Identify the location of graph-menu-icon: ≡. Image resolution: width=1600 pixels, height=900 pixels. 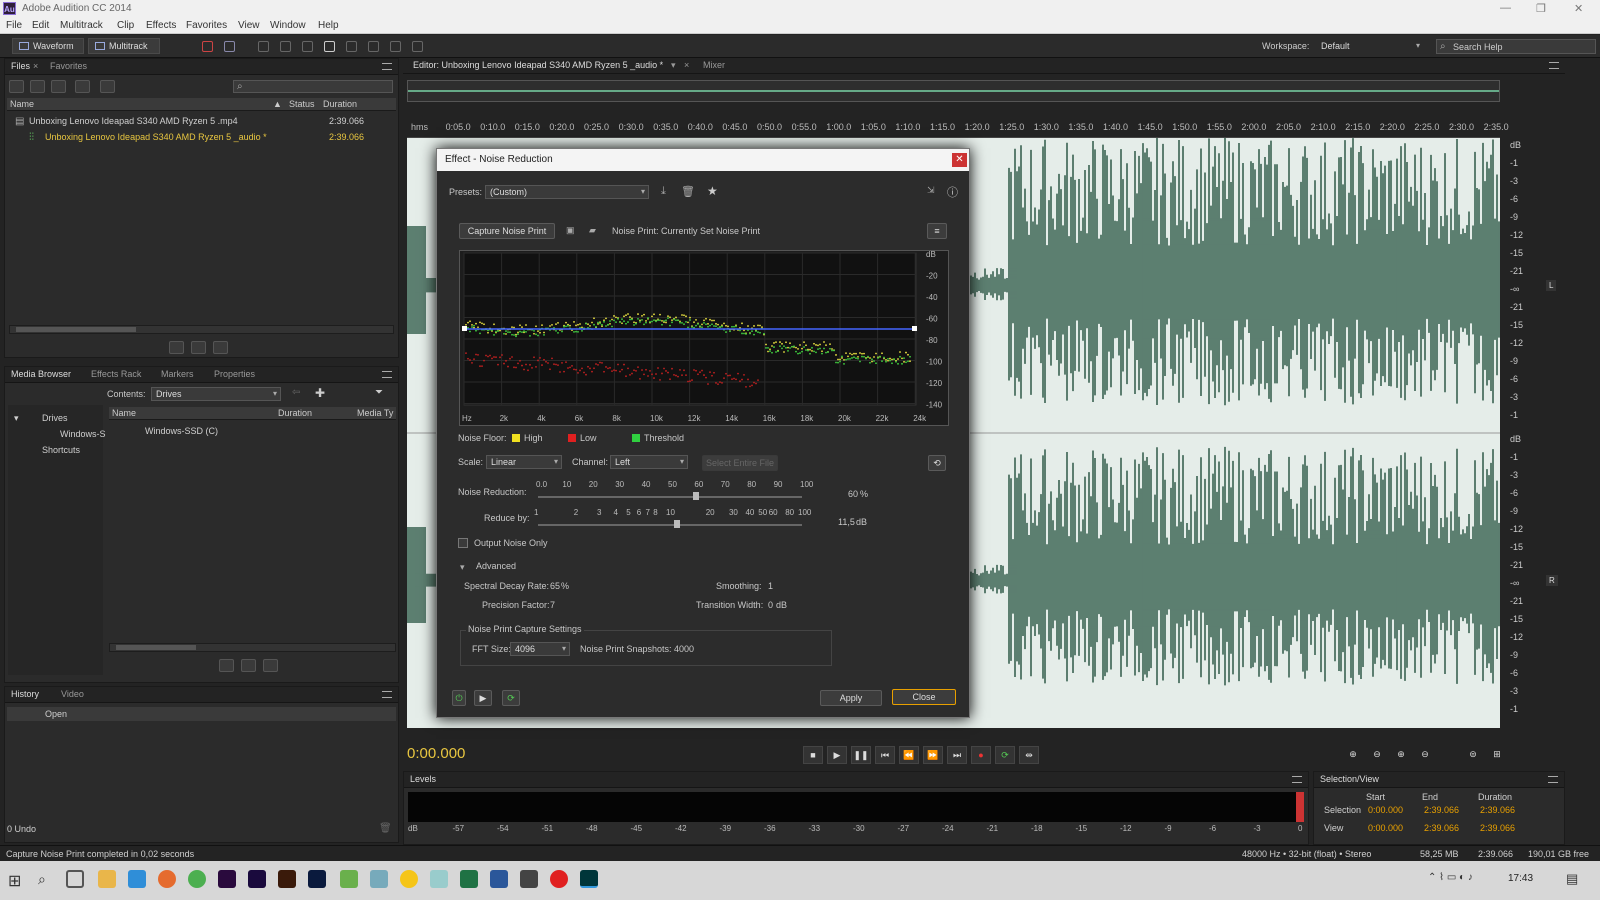
(937, 231).